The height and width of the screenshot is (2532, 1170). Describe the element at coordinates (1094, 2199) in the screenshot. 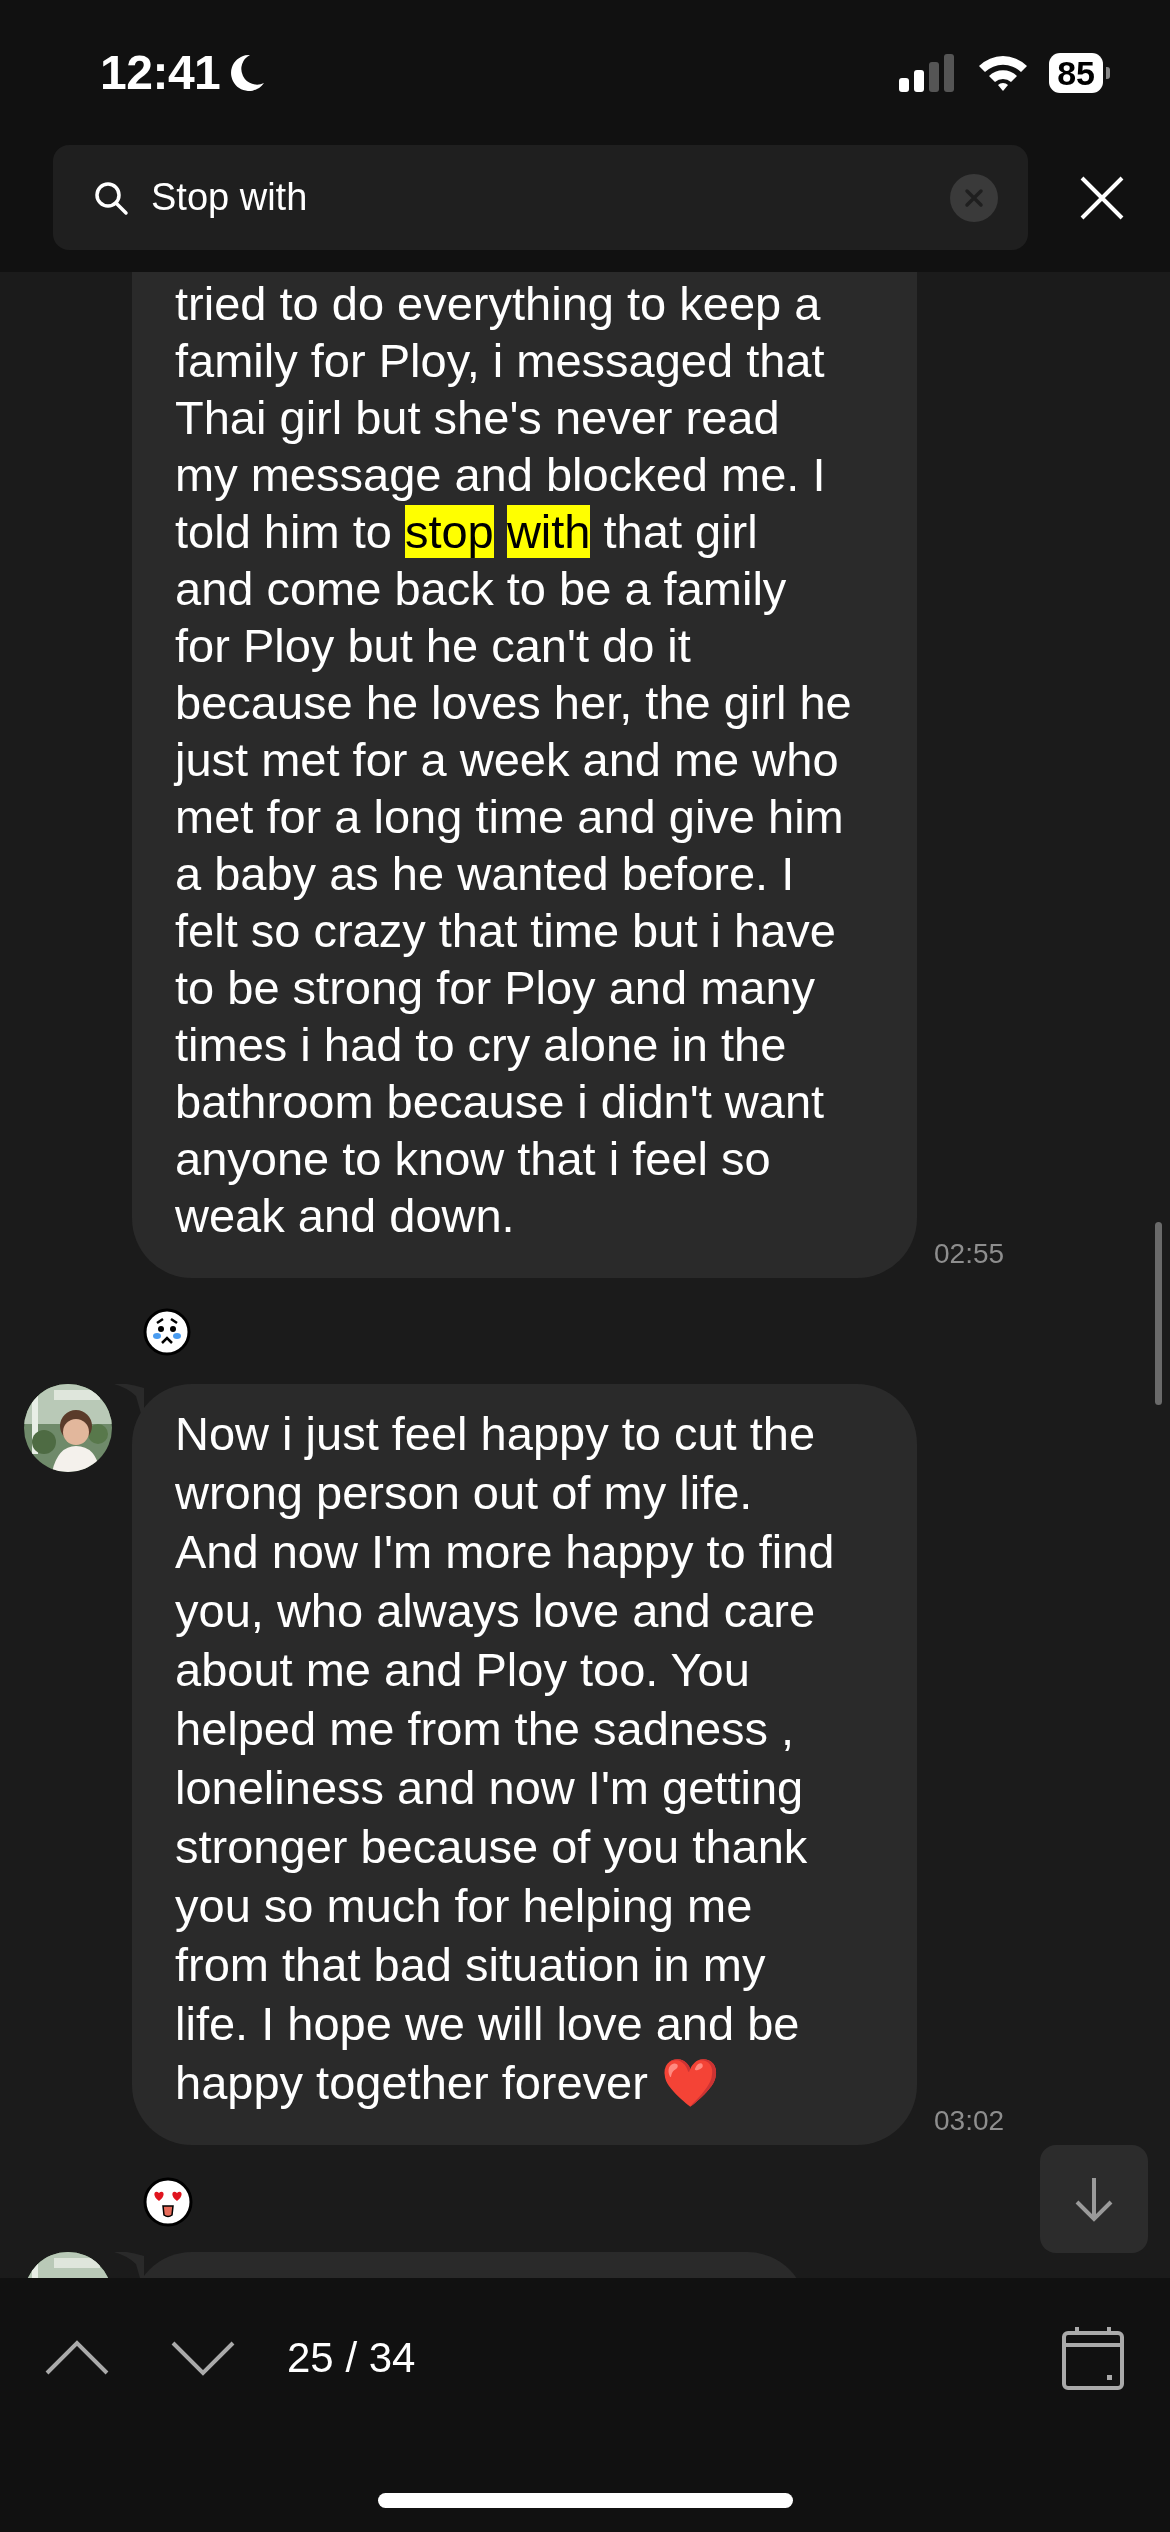

I see `scroll-down-button` at that location.